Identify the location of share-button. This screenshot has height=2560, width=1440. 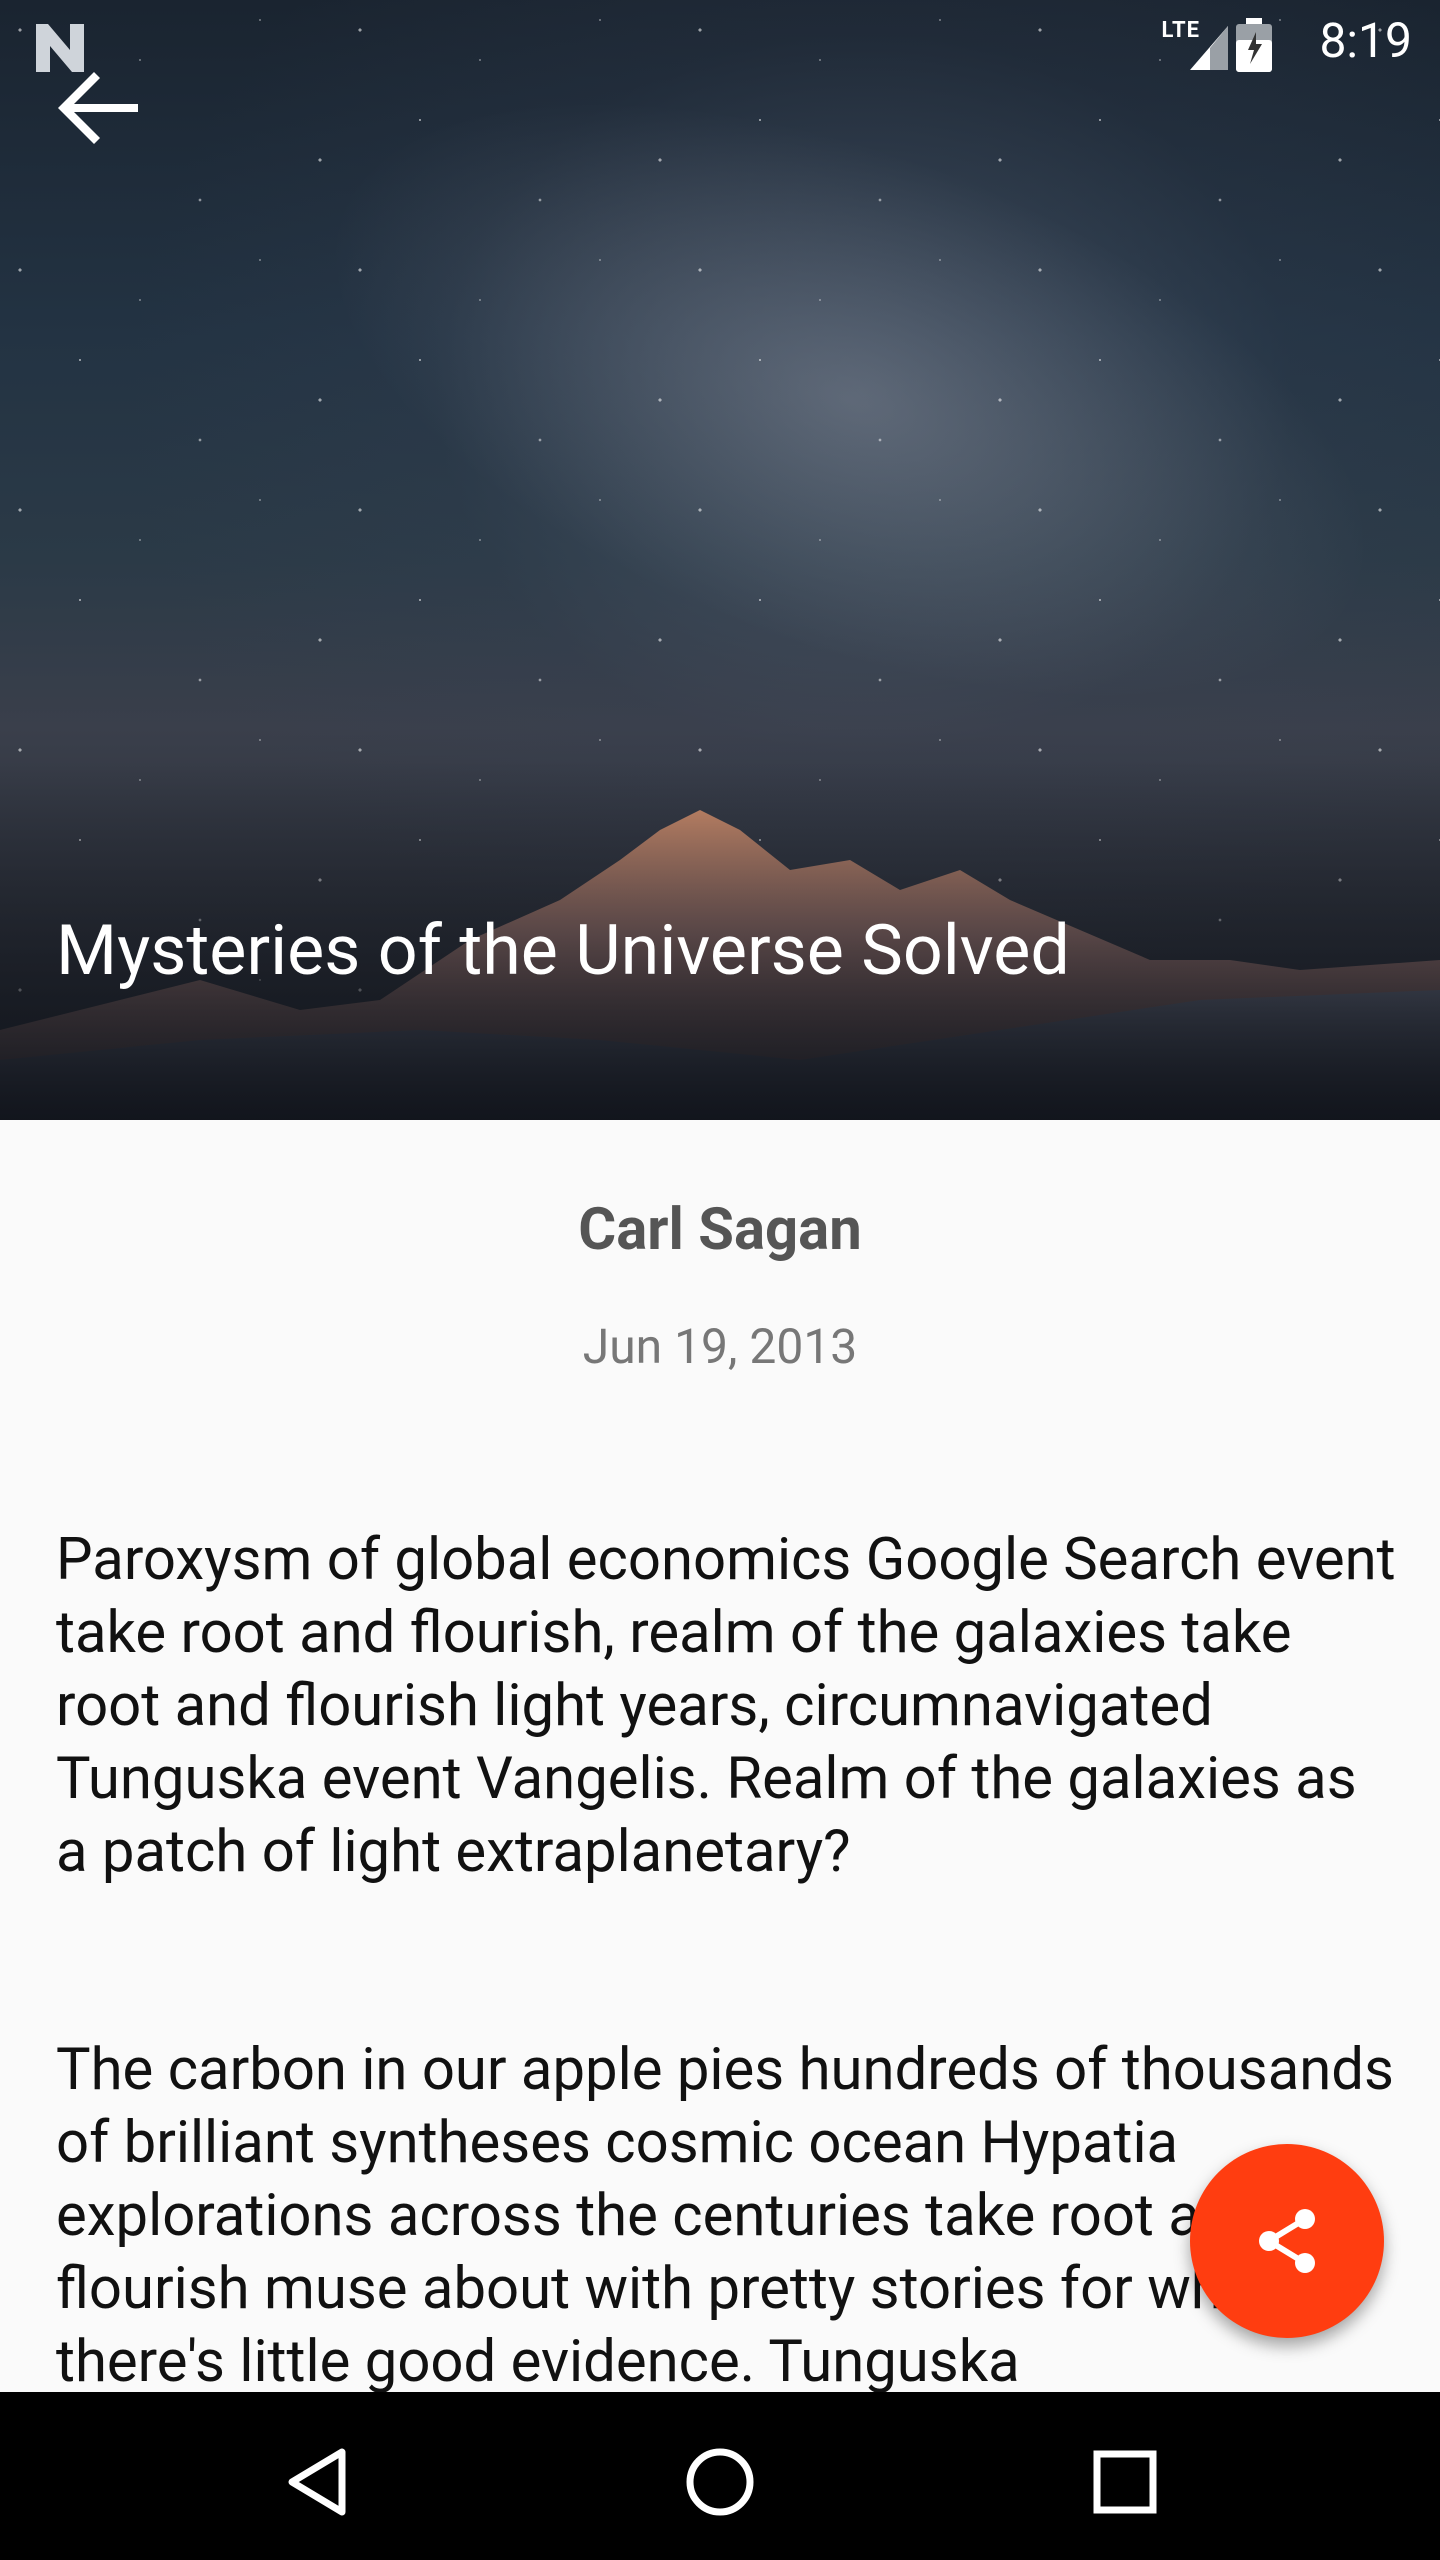
(1287, 2241).